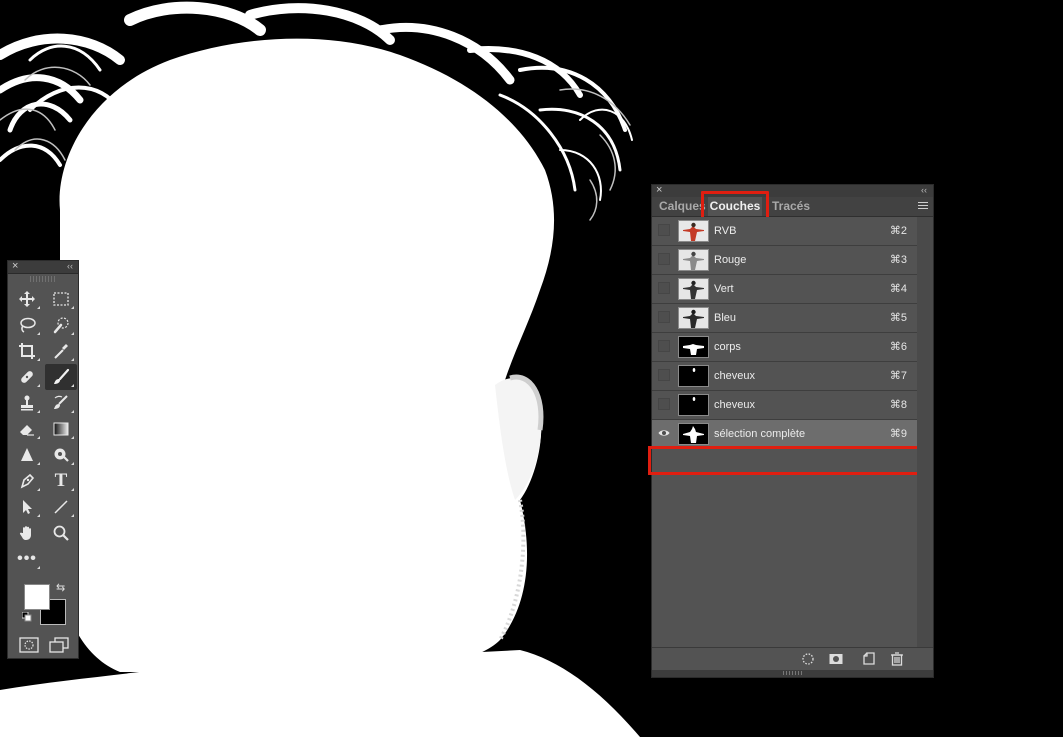 Image resolution: width=1063 pixels, height=737 pixels. What do you see at coordinates (735, 205) in the screenshot?
I see `tab-highlight-annotation` at bounding box center [735, 205].